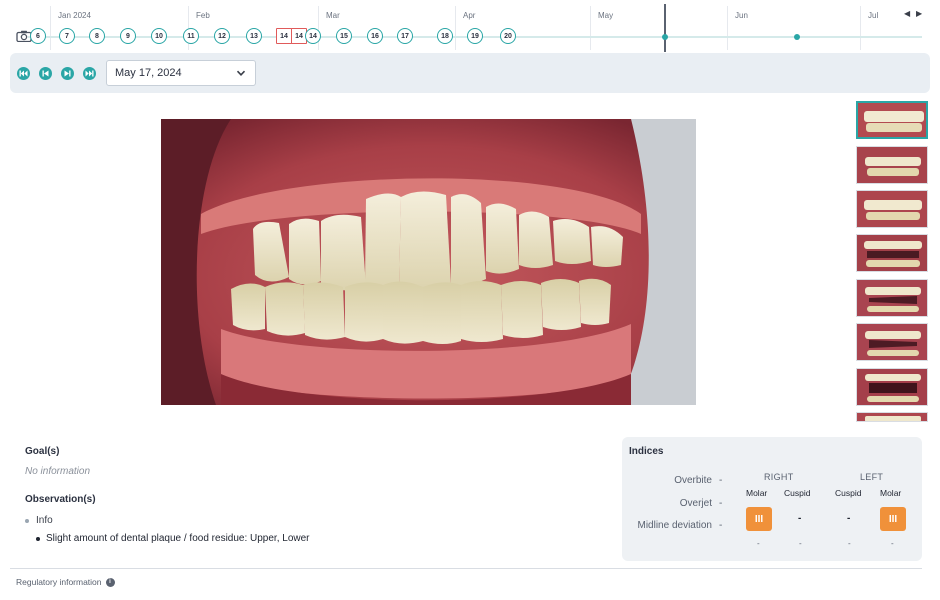  Describe the element at coordinates (469, 15) in the screenshot. I see `month-label-apr: Apr` at that location.